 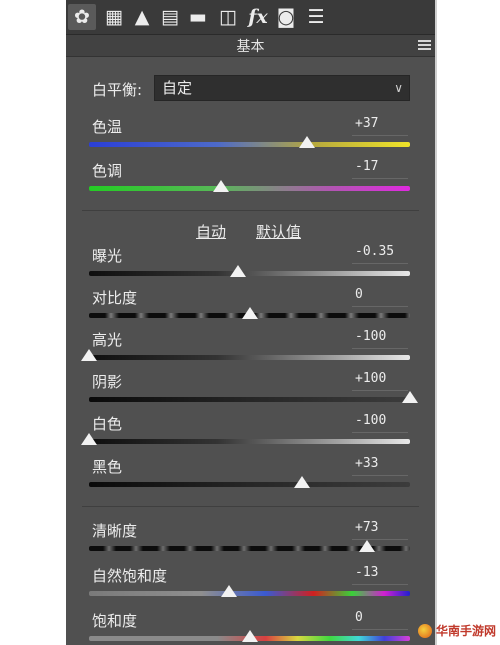 I want to click on temperature-value-field: +37, so click(x=380, y=125).